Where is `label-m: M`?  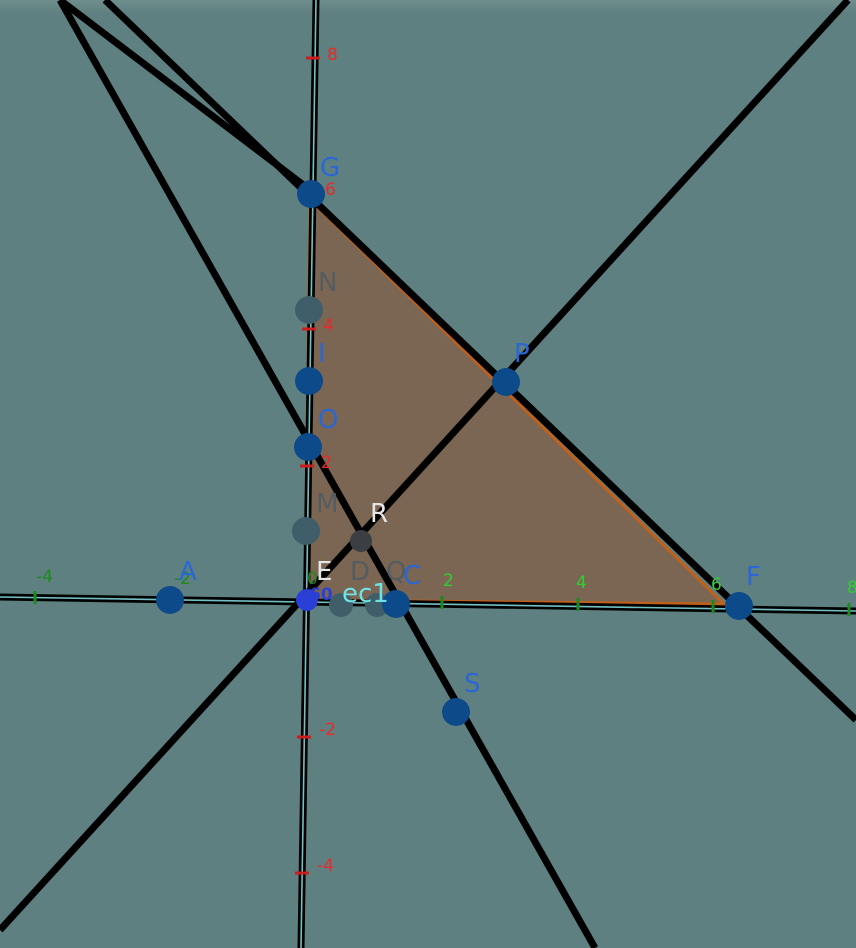 label-m: M is located at coordinates (327, 504).